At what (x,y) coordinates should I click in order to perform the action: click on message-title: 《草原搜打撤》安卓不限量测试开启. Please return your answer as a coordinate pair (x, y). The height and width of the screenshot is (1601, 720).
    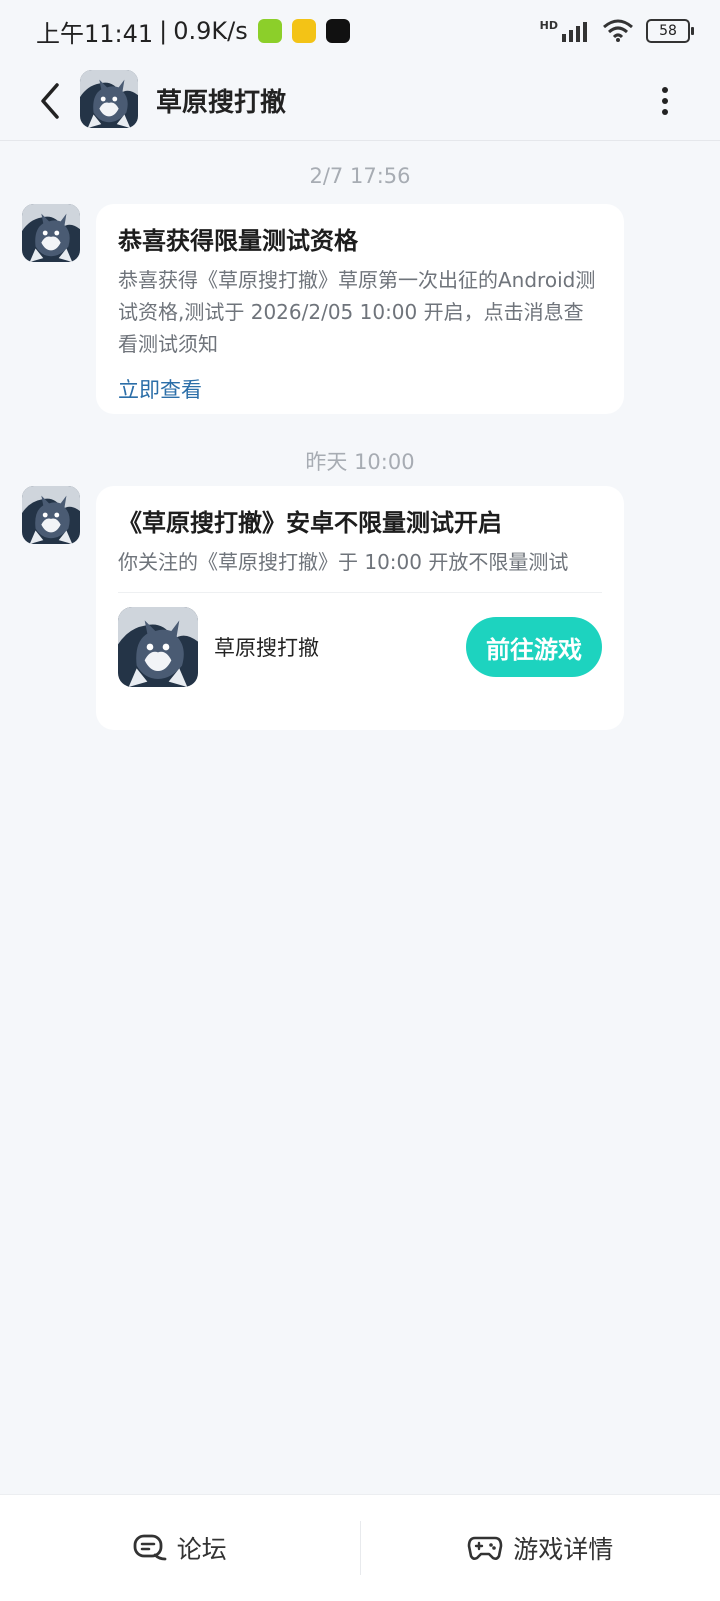
    Looking at the image, I should click on (360, 523).